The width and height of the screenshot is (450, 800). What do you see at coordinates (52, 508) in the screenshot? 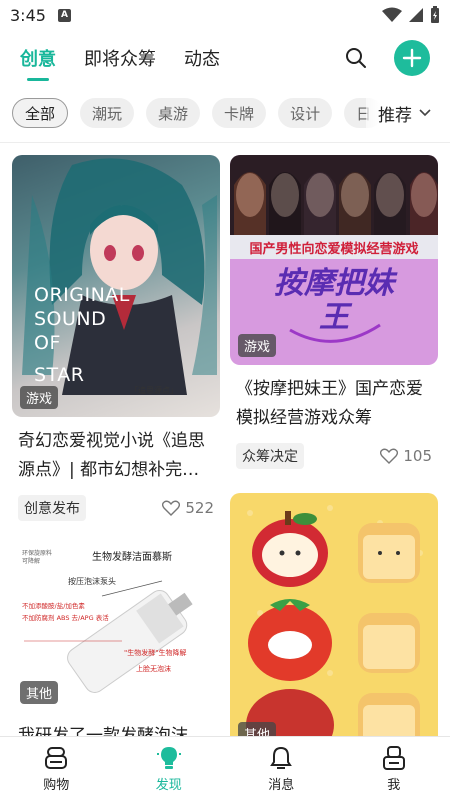
I see `status-badge: 创意发布` at bounding box center [52, 508].